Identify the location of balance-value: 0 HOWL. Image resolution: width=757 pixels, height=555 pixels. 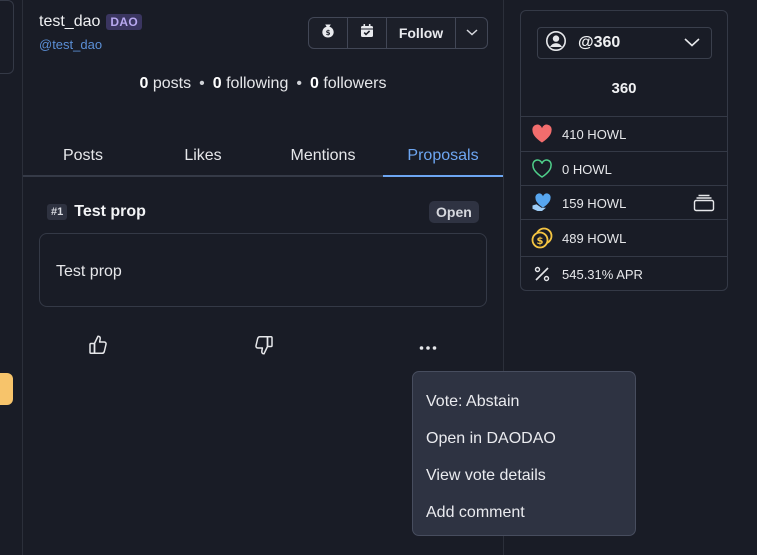
(587, 169).